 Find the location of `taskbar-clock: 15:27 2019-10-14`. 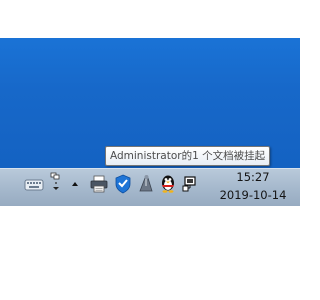

taskbar-clock: 15:27 2019-10-14 is located at coordinates (253, 186).